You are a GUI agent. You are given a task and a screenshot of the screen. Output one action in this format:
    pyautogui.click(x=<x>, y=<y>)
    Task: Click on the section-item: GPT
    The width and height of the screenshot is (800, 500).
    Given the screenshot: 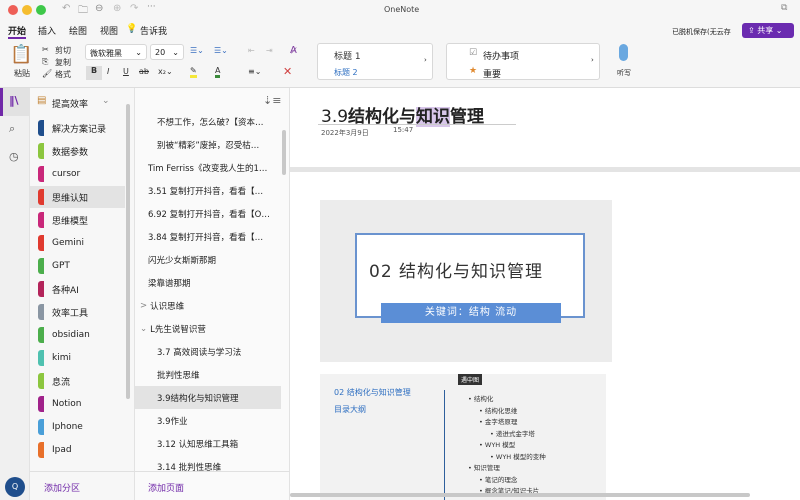 What is the action you would take?
    pyautogui.click(x=77, y=266)
    